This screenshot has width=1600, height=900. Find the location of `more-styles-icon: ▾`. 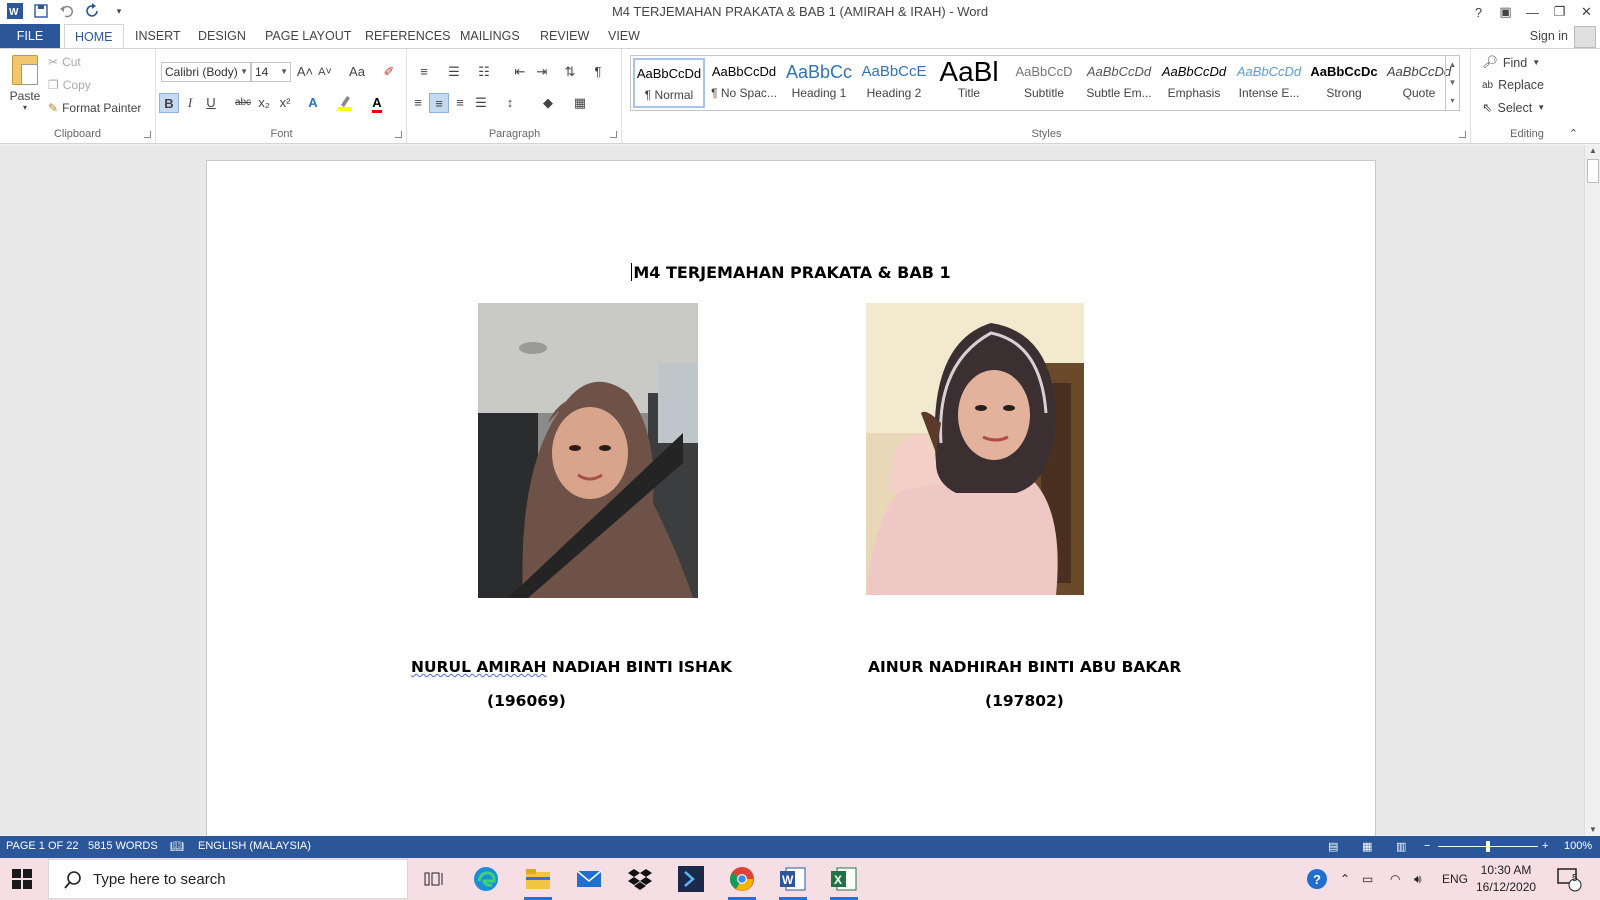

more-styles-icon: ▾ is located at coordinates (1452, 101).